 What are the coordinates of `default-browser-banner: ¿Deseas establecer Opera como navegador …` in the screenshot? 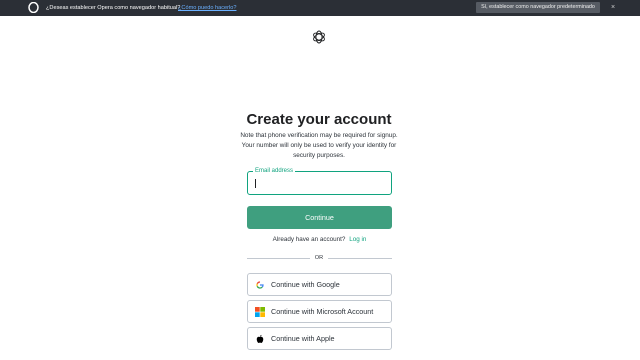 It's located at (320, 8).